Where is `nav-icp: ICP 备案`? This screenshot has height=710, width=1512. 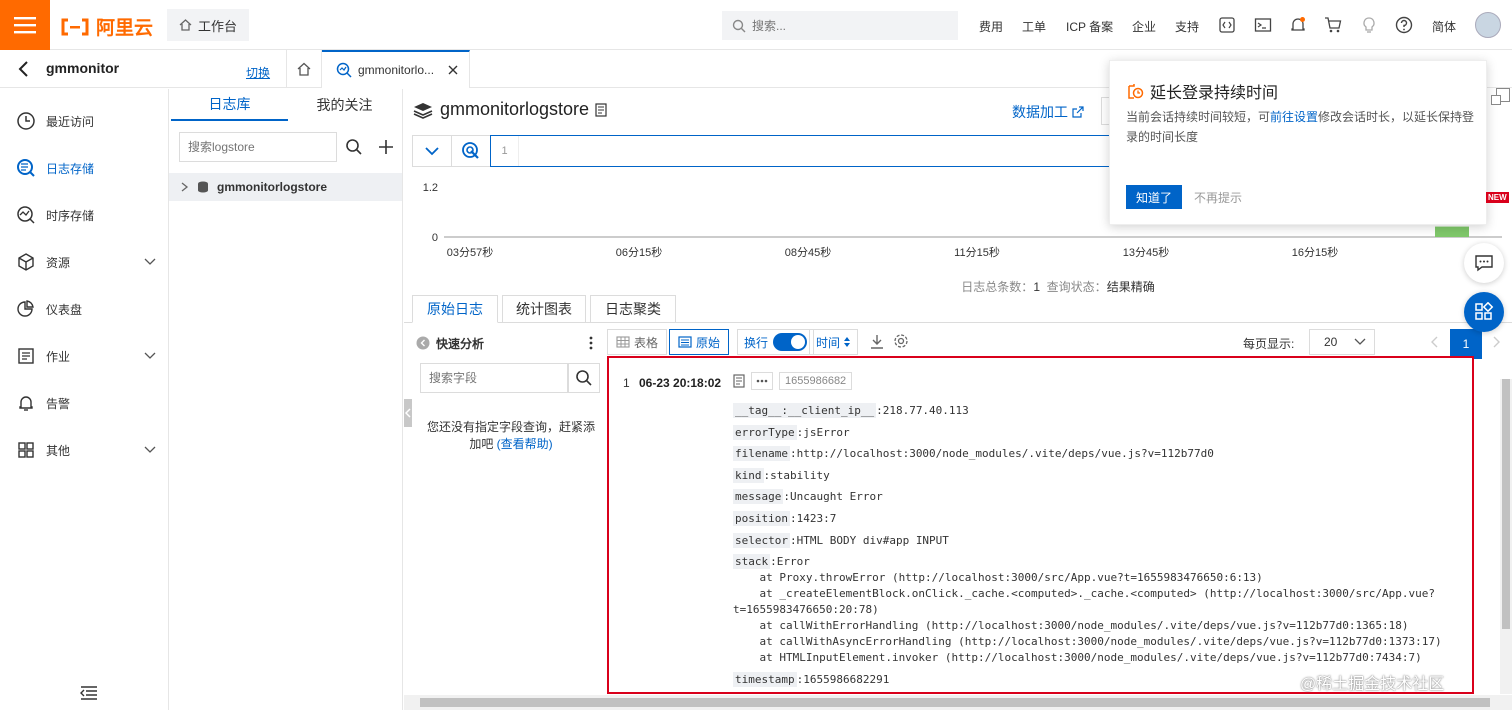 nav-icp: ICP 备案 is located at coordinates (1089, 26).